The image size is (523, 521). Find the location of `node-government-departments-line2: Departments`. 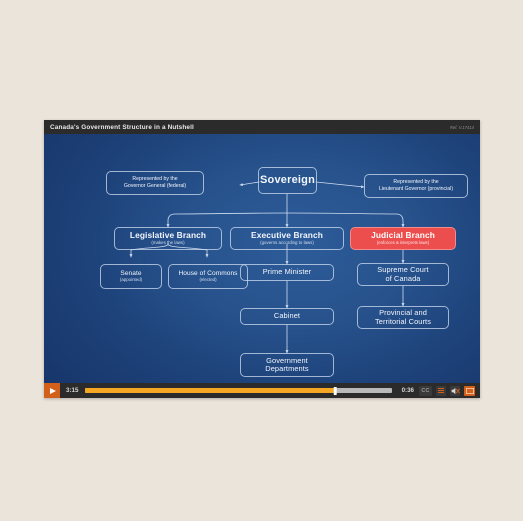

node-government-departments-line2: Departments is located at coordinates (287, 368).